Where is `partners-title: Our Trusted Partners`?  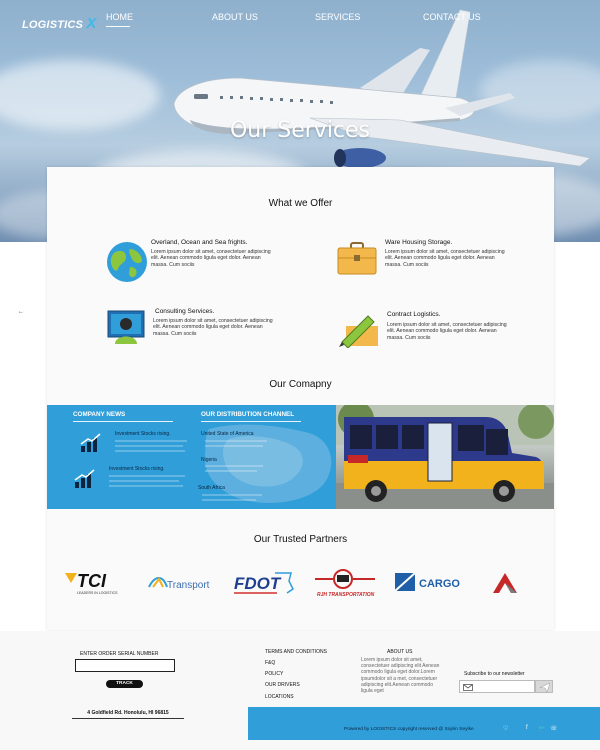 partners-title: Our Trusted Partners is located at coordinates (300, 539).